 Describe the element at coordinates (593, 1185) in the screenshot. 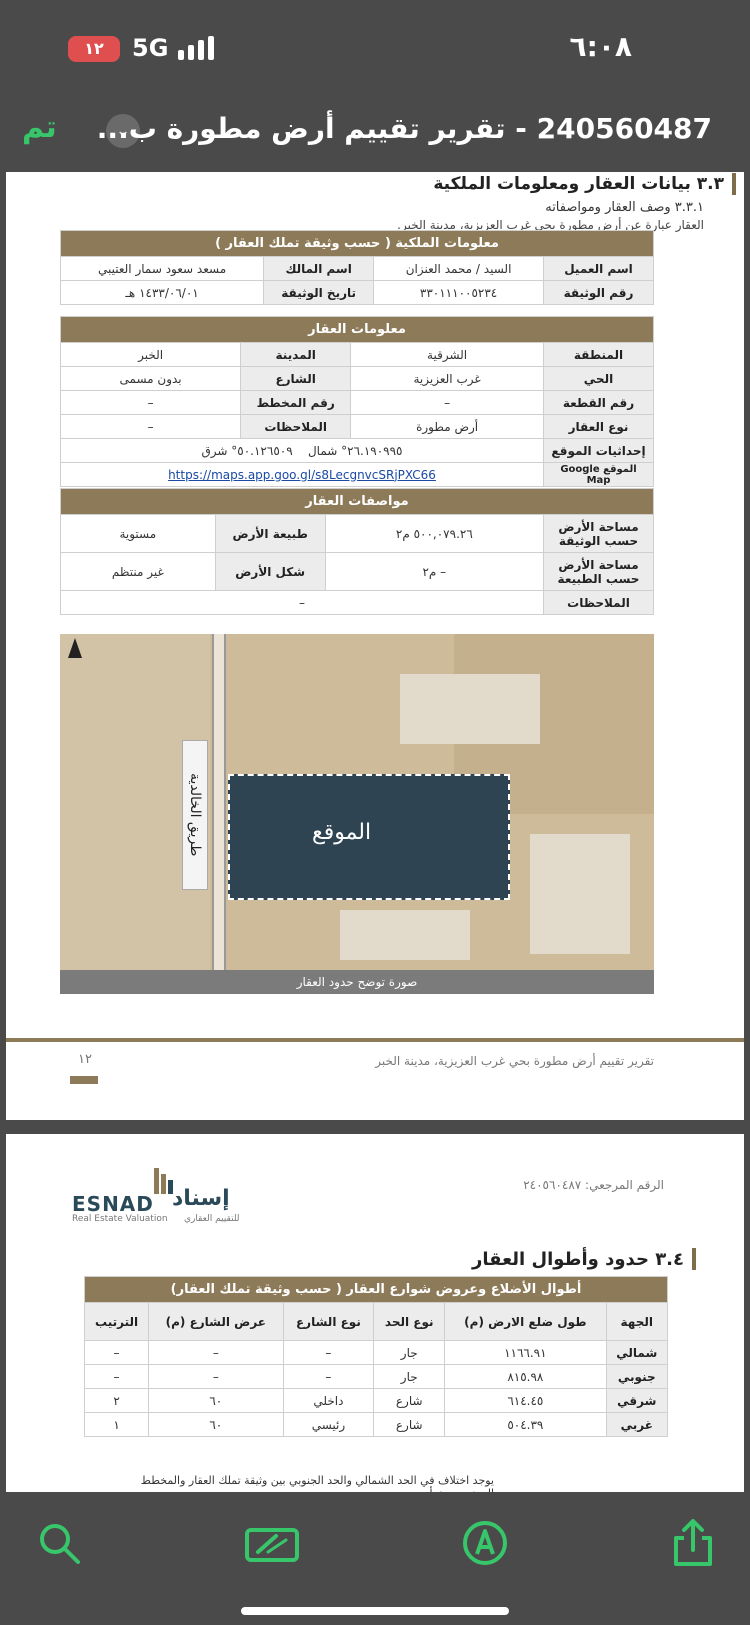

I see `reference-number: الرقم المرجعي: ٢٤٠٥٦٠٤٨٧` at that location.